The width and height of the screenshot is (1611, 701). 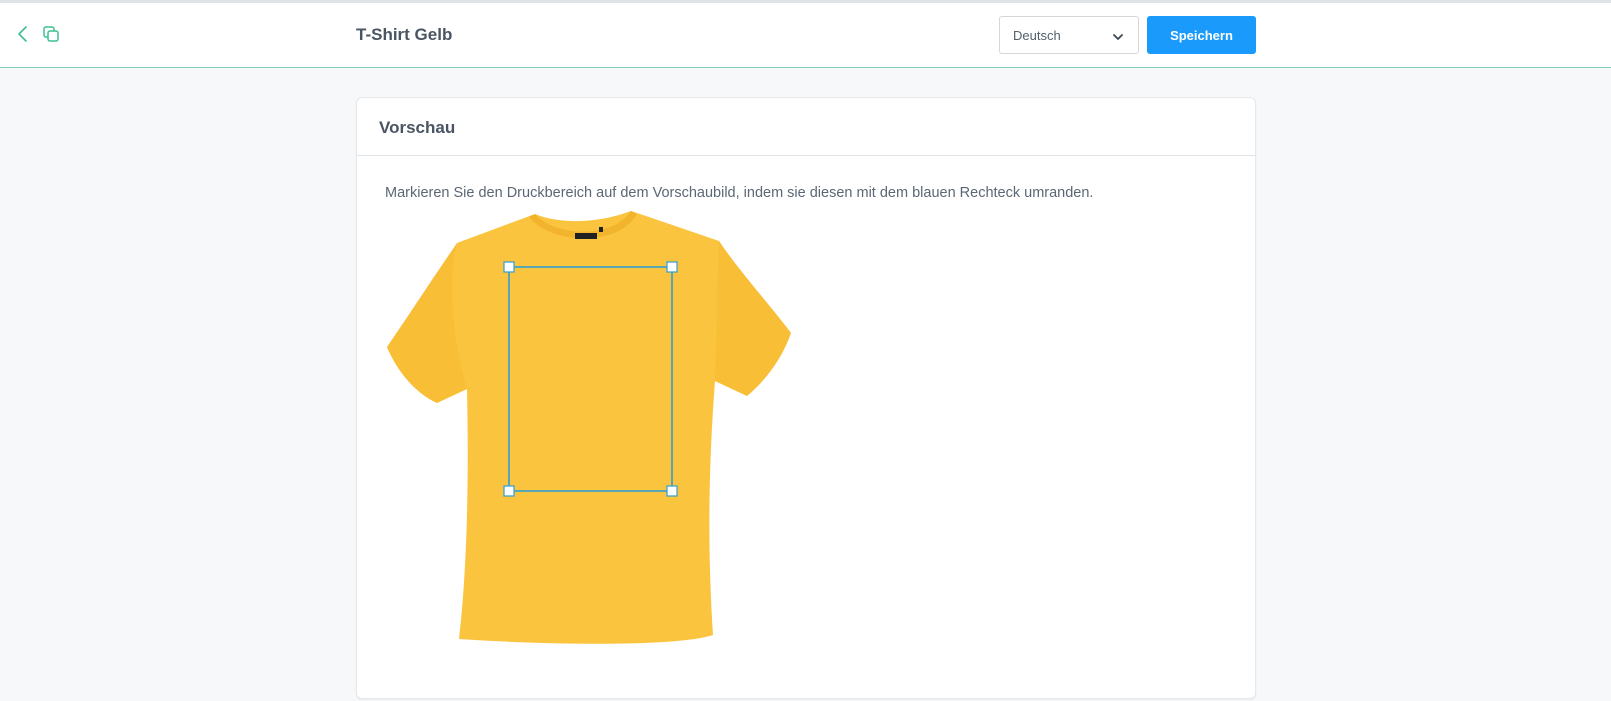 I want to click on resize-handle-top-left, so click(x=509, y=267).